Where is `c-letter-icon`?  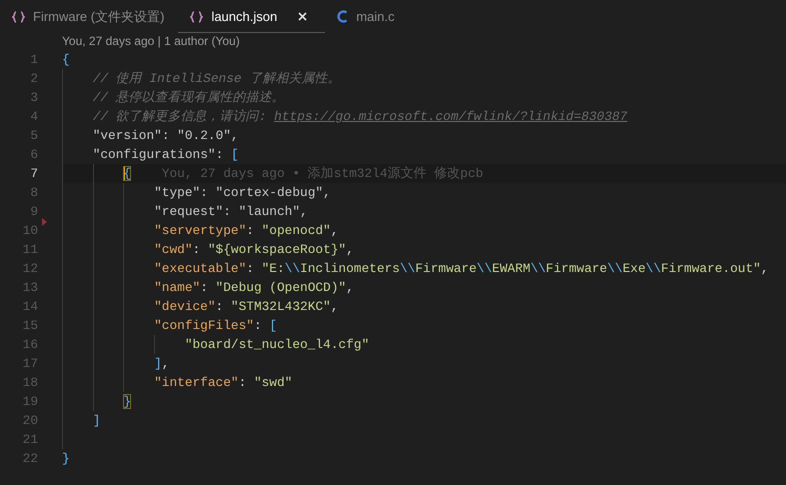
c-letter-icon is located at coordinates (342, 16).